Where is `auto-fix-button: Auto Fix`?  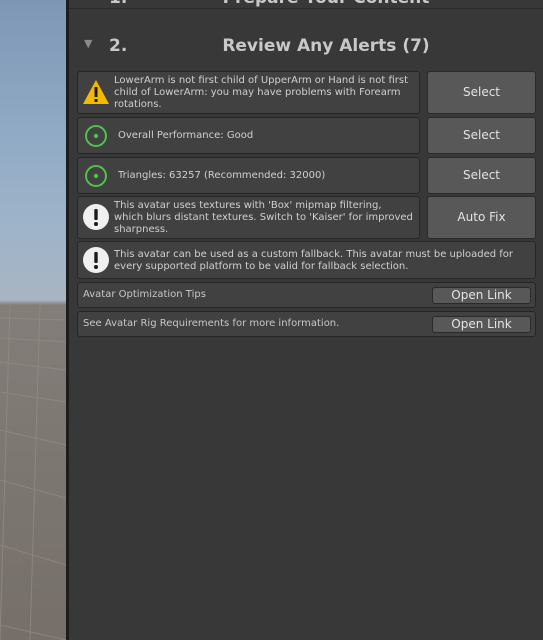
auto-fix-button: Auto Fix is located at coordinates (481, 217).